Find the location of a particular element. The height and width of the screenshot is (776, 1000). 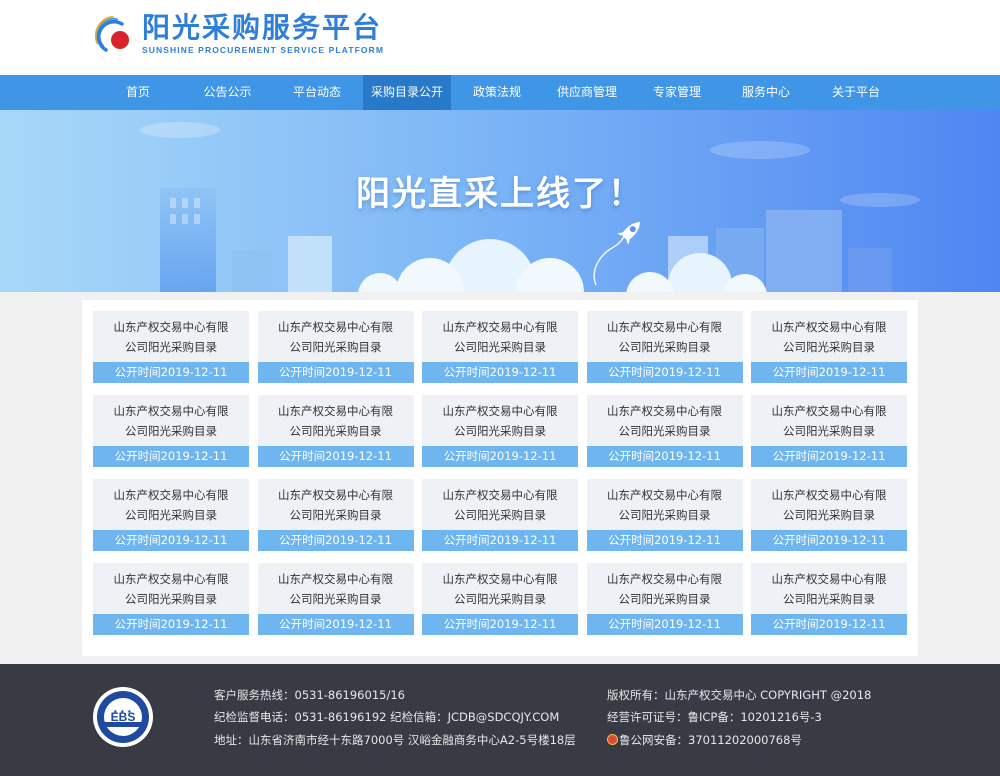

ebs-seal-icon: EBS ★ ★ ★ is located at coordinates (123, 717).